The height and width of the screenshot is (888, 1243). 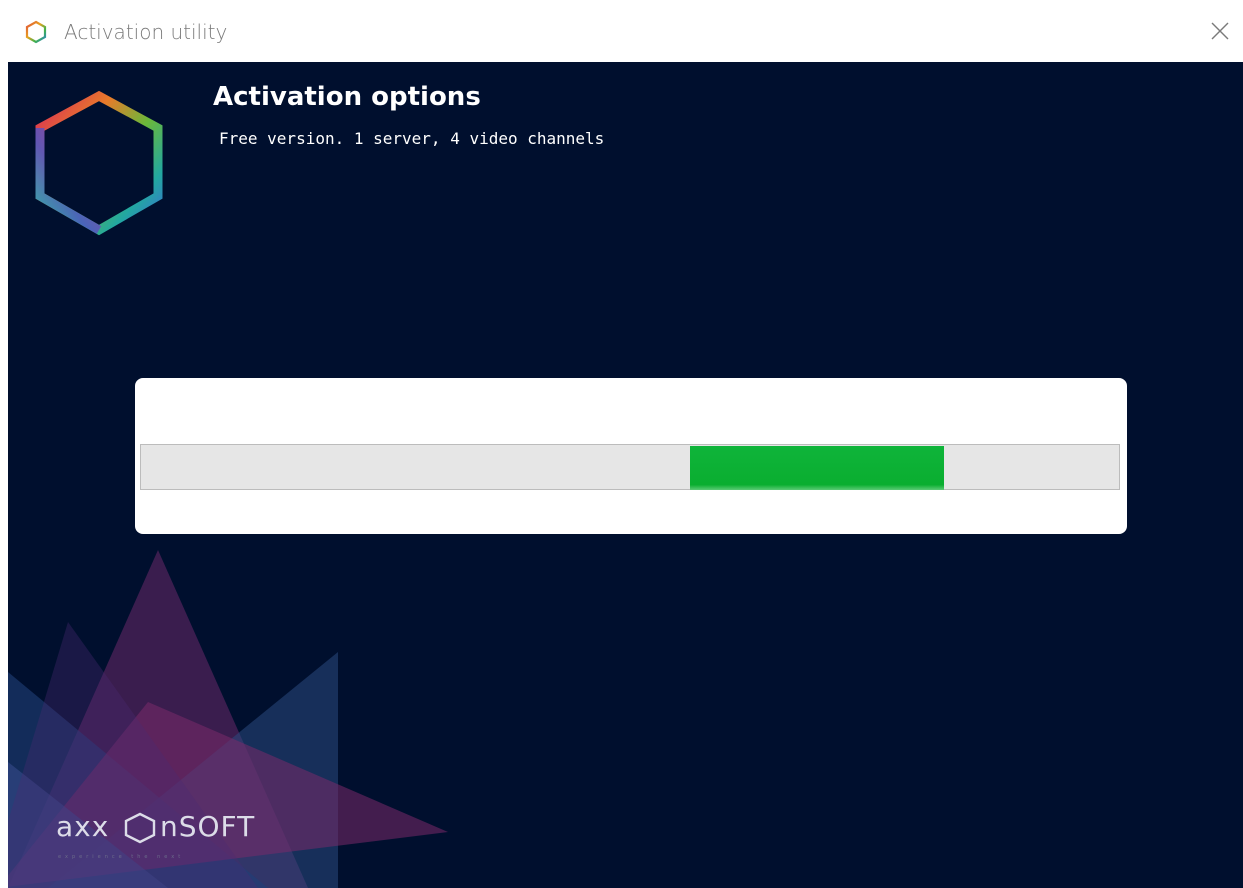 I want to click on close-button, so click(x=1220, y=31).